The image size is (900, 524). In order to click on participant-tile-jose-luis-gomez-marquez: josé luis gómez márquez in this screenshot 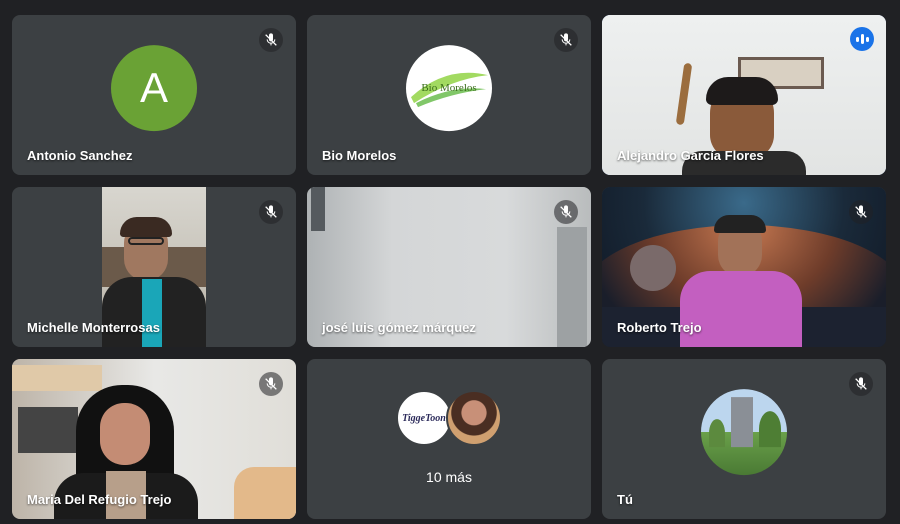, I will do `click(449, 267)`.